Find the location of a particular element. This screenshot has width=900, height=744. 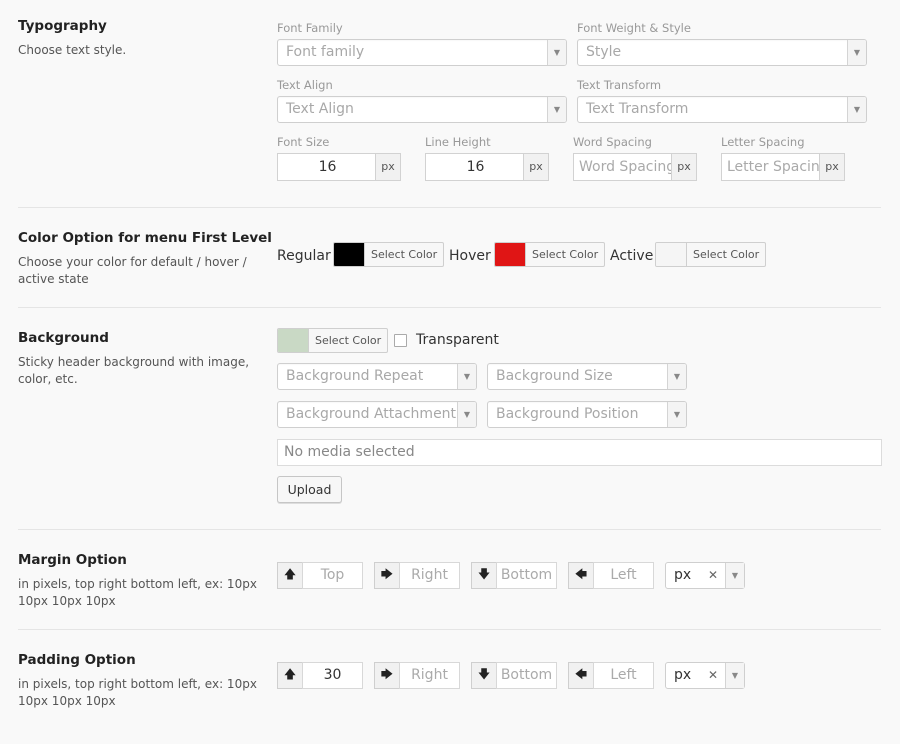

padding-right-group: 🡆 Right is located at coordinates (417, 675).